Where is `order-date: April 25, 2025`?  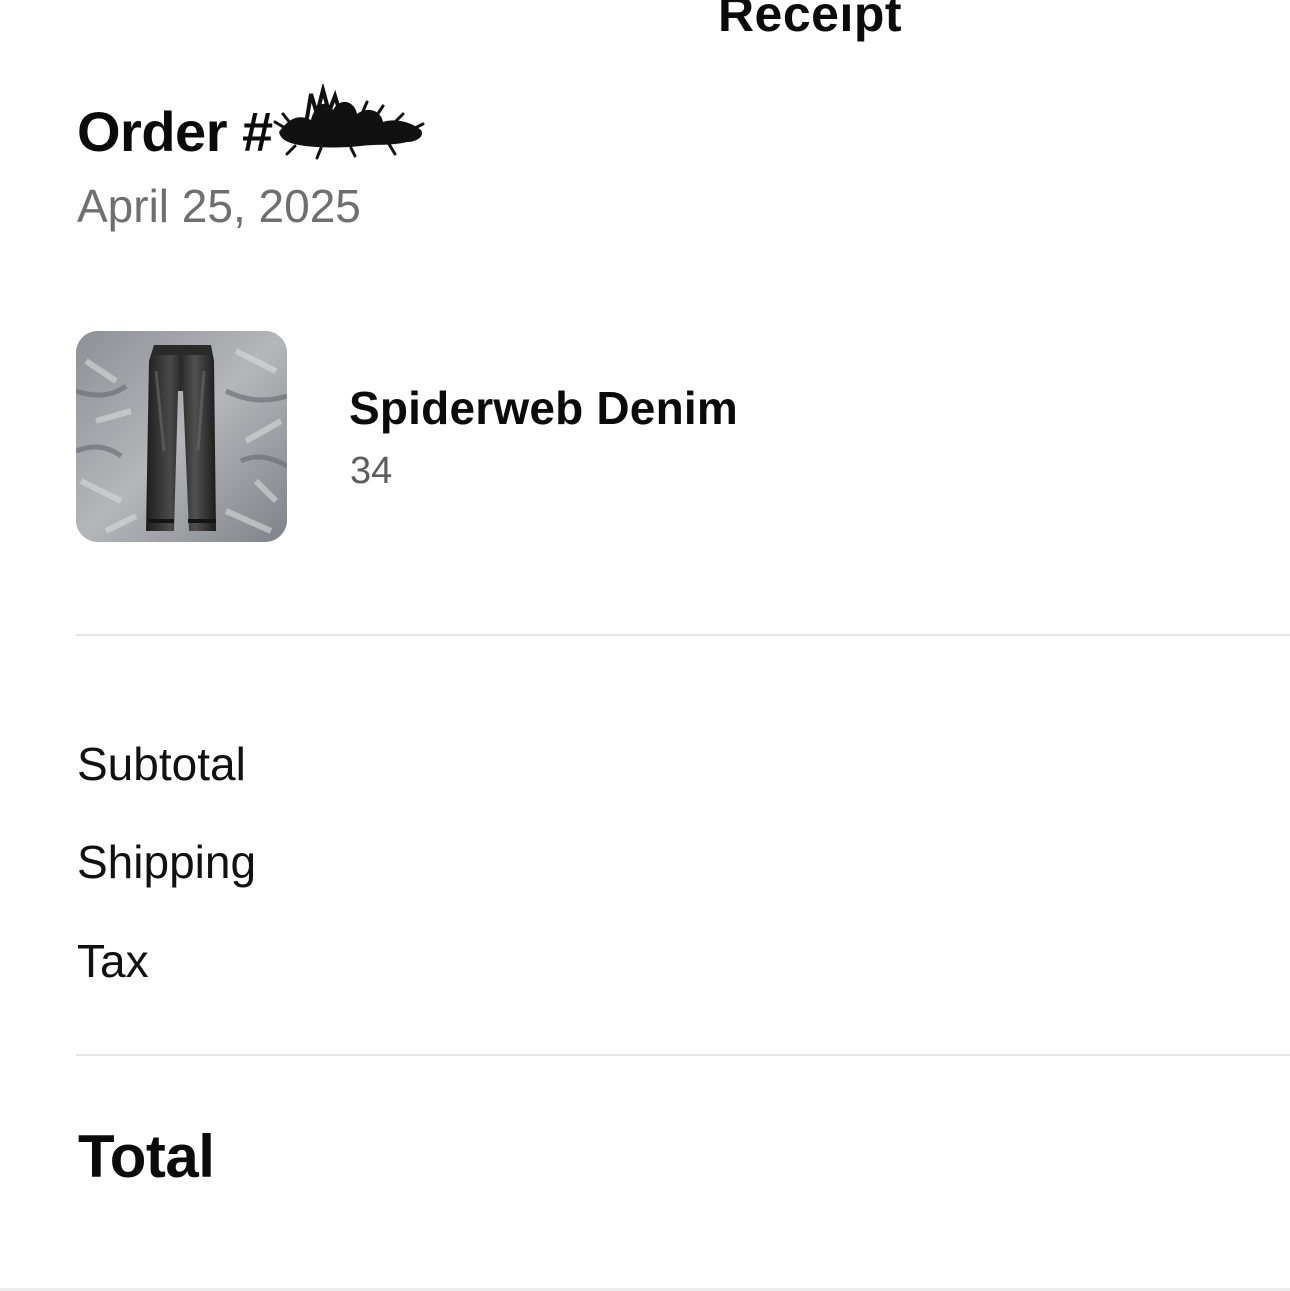
order-date: April 25, 2025 is located at coordinates (219, 206).